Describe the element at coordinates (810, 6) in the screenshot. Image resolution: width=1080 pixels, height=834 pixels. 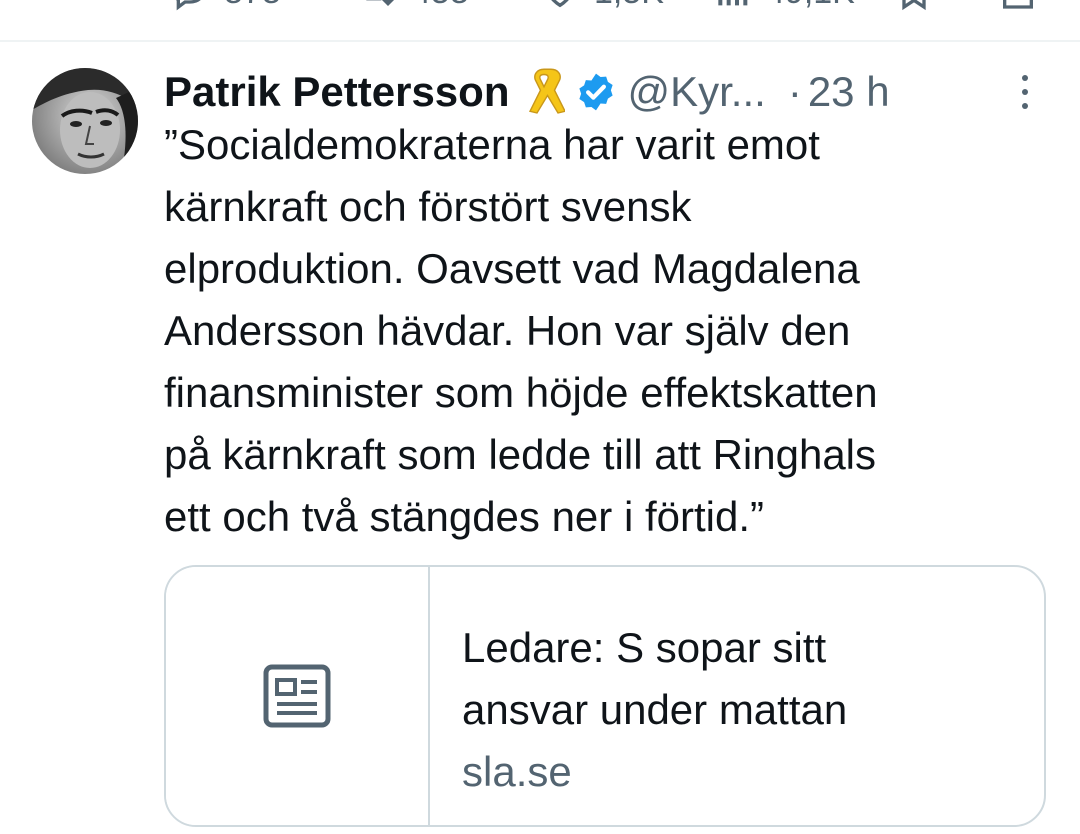
I see `view-count: 49,1K` at that location.